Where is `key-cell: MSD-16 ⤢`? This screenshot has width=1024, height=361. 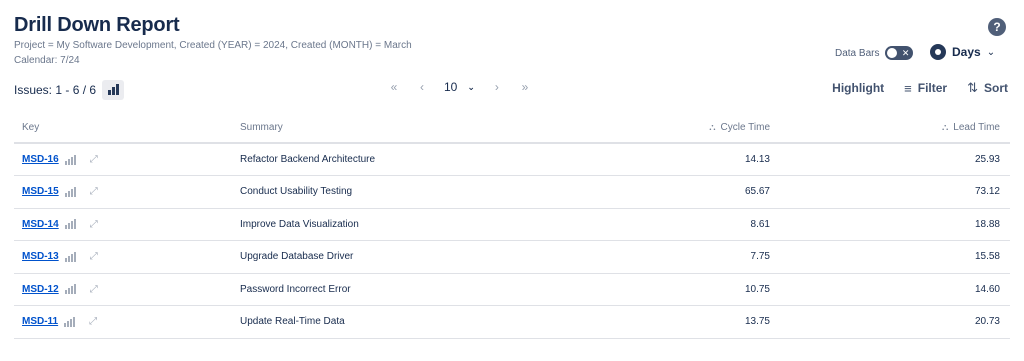 key-cell: MSD-16 ⤢ is located at coordinates (127, 159).